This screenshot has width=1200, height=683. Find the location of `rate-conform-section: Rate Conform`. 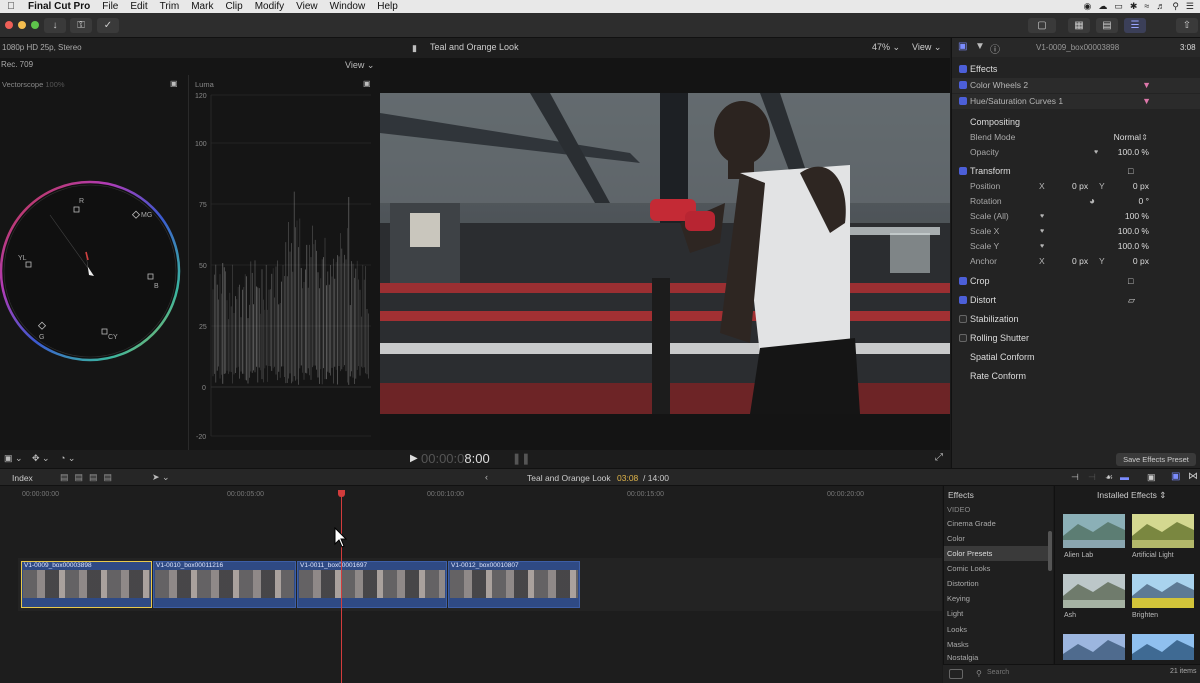

rate-conform-section: Rate Conform is located at coordinates (1076, 376).